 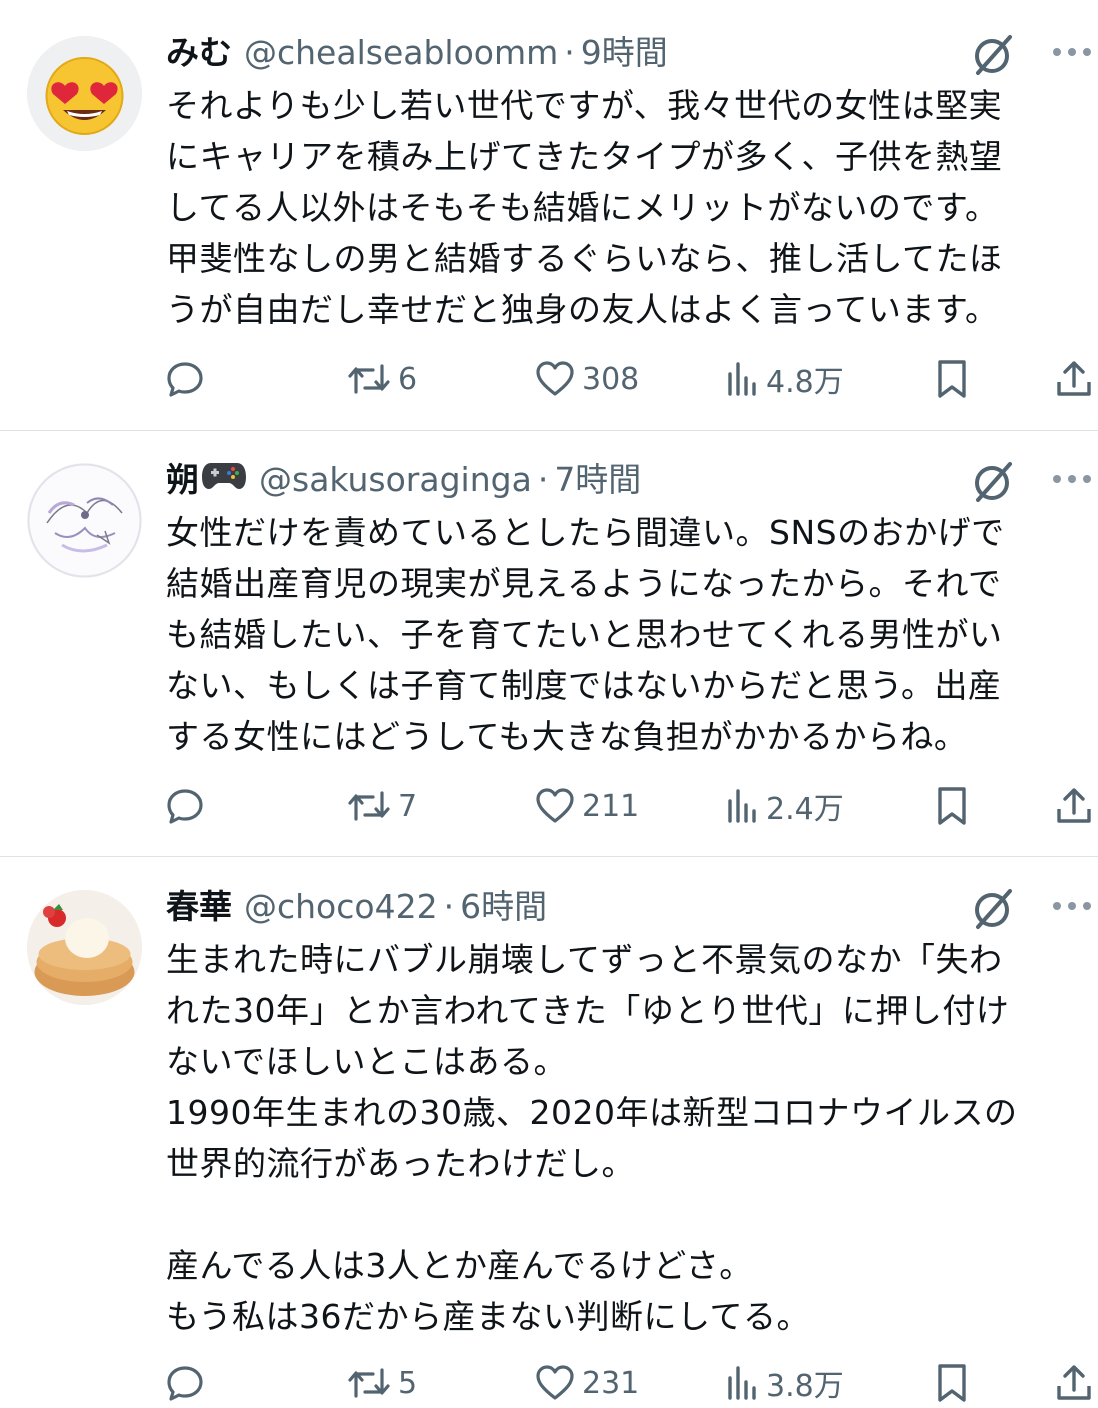 I want to click on game-controller-emoji, so click(x=224, y=480).